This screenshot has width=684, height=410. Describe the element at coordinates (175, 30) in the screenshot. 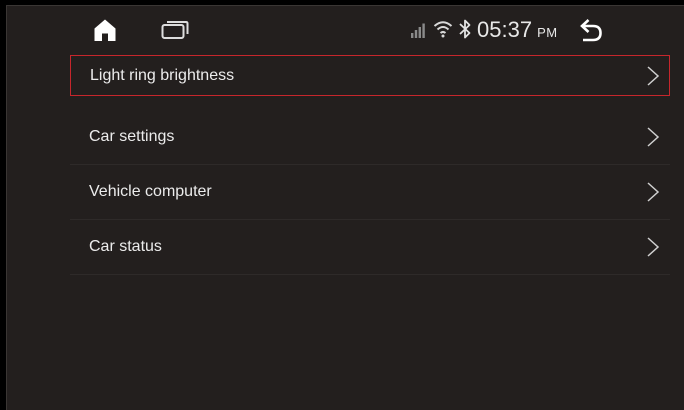

I see `recent-apps-icon` at that location.